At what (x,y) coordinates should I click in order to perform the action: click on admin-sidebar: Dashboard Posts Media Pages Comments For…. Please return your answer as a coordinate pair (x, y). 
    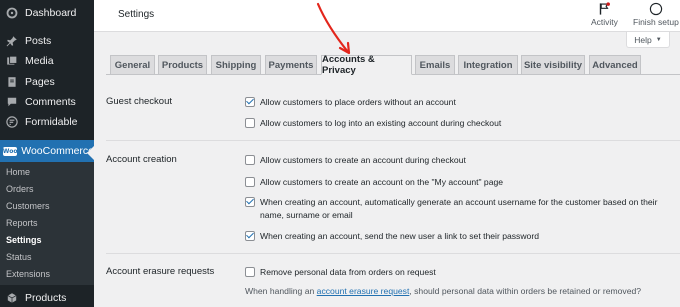
    Looking at the image, I should click on (47, 153).